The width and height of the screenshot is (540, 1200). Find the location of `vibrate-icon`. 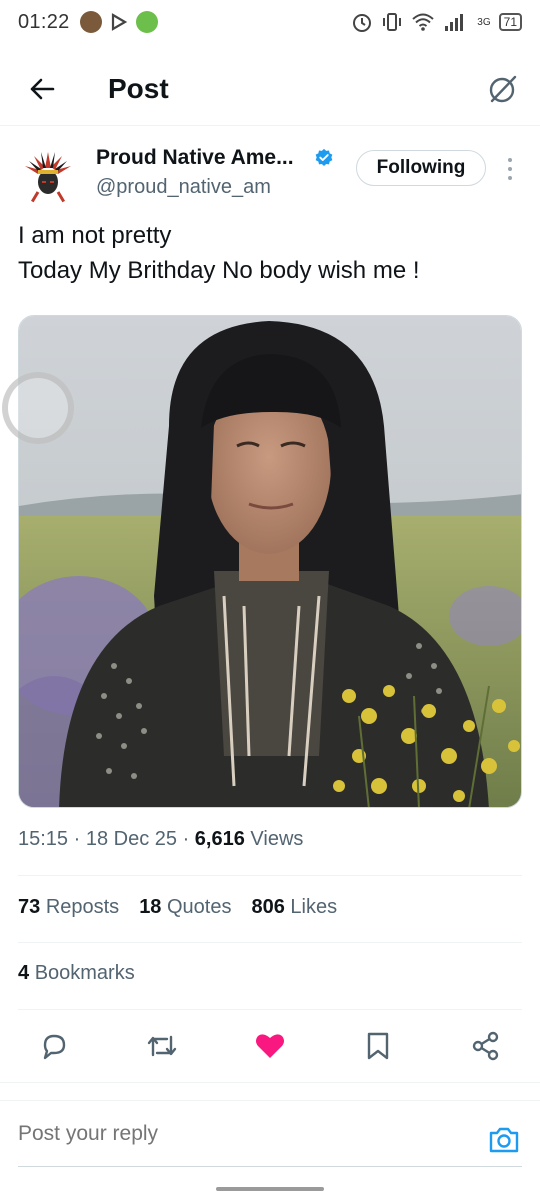

vibrate-icon is located at coordinates (392, 22).